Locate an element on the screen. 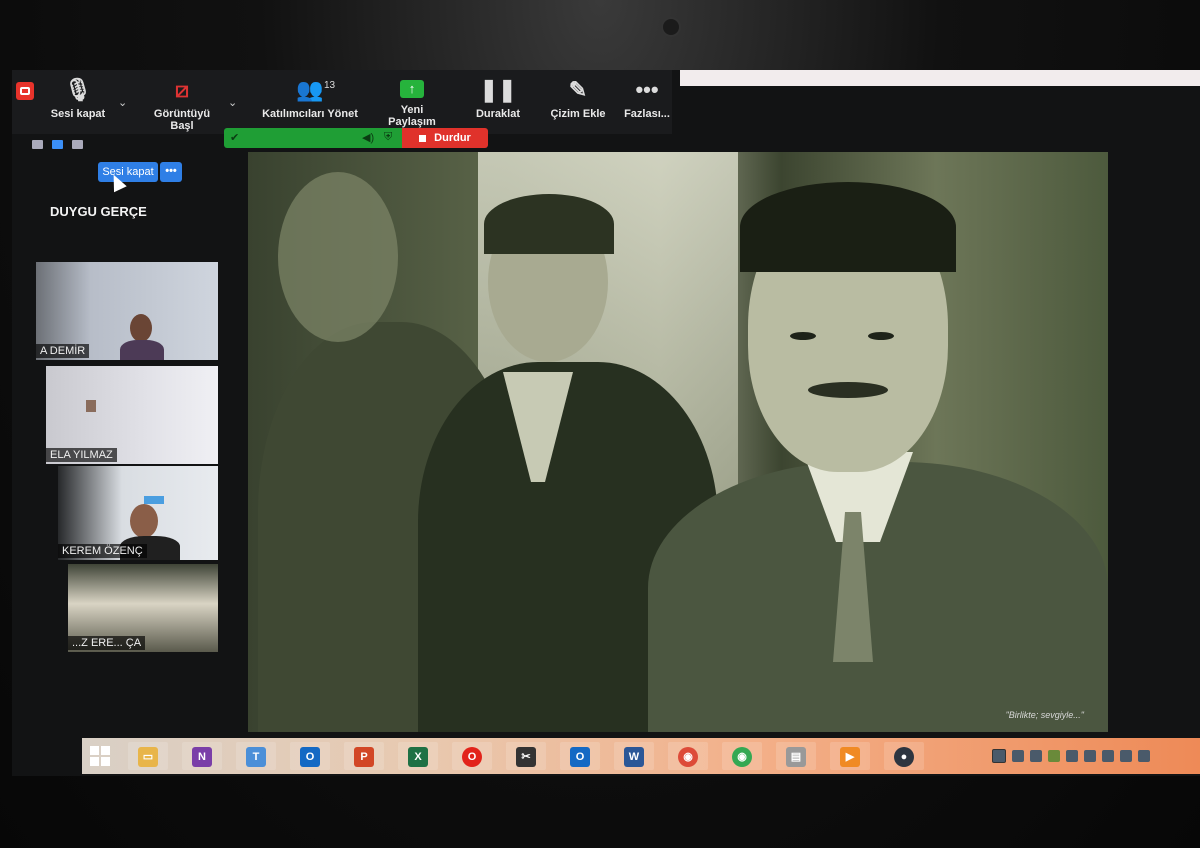  participants-icon: 👥 is located at coordinates (310, 89).